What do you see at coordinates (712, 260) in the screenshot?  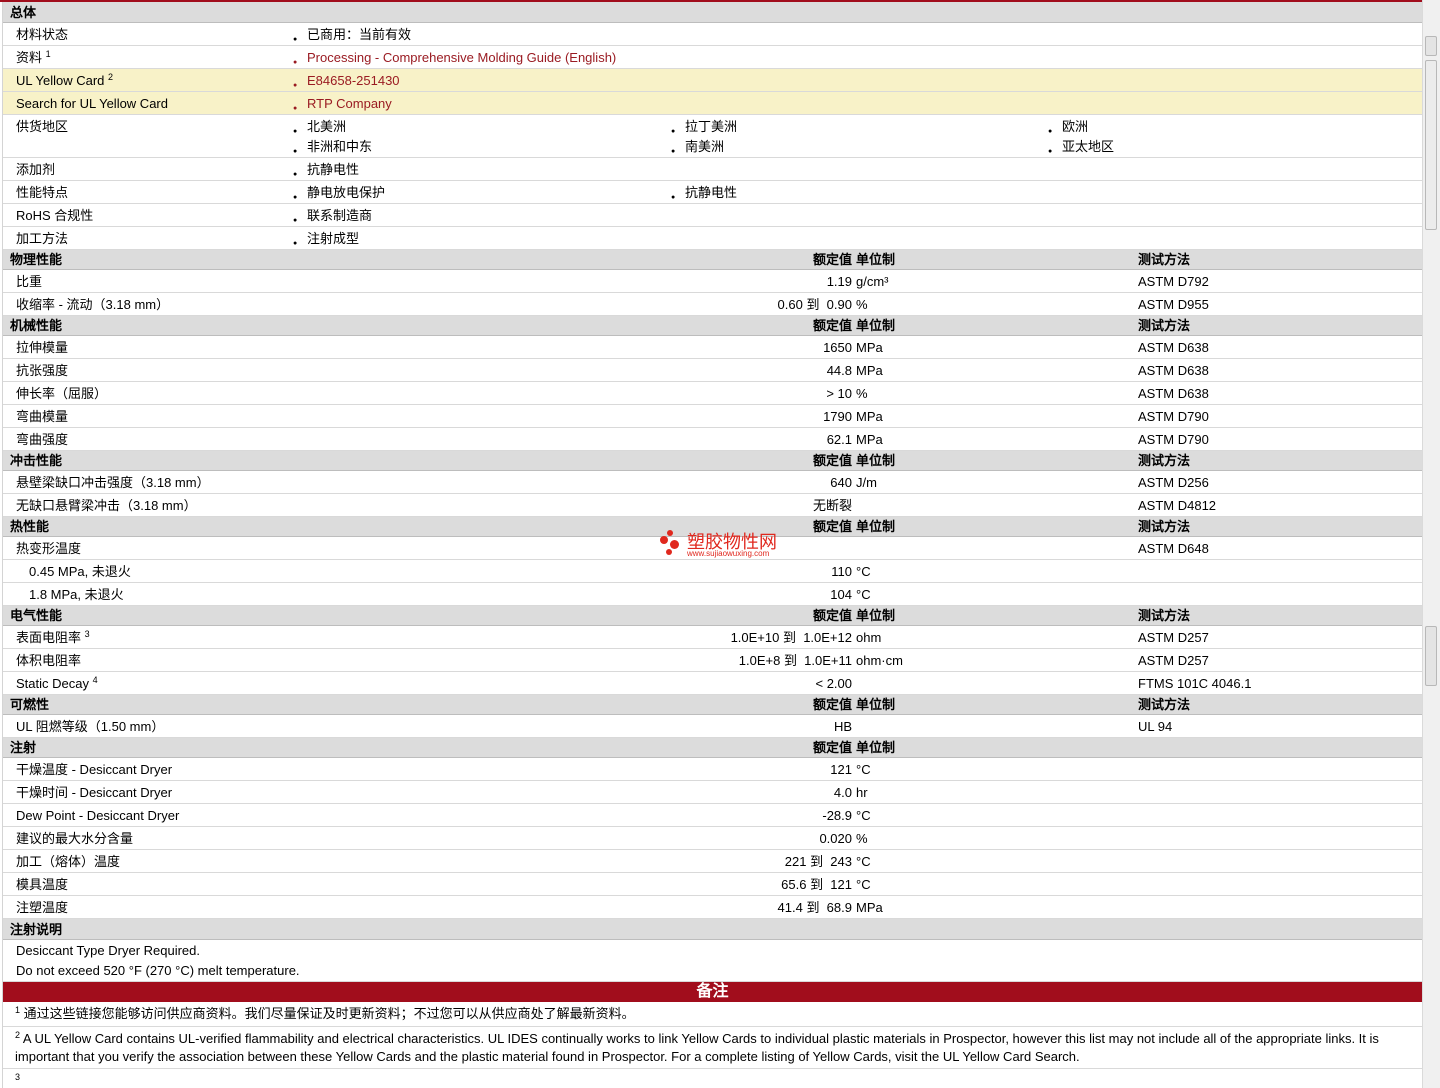 I see `section-header: 物理性能 额定值 单位制 测试方法` at bounding box center [712, 260].